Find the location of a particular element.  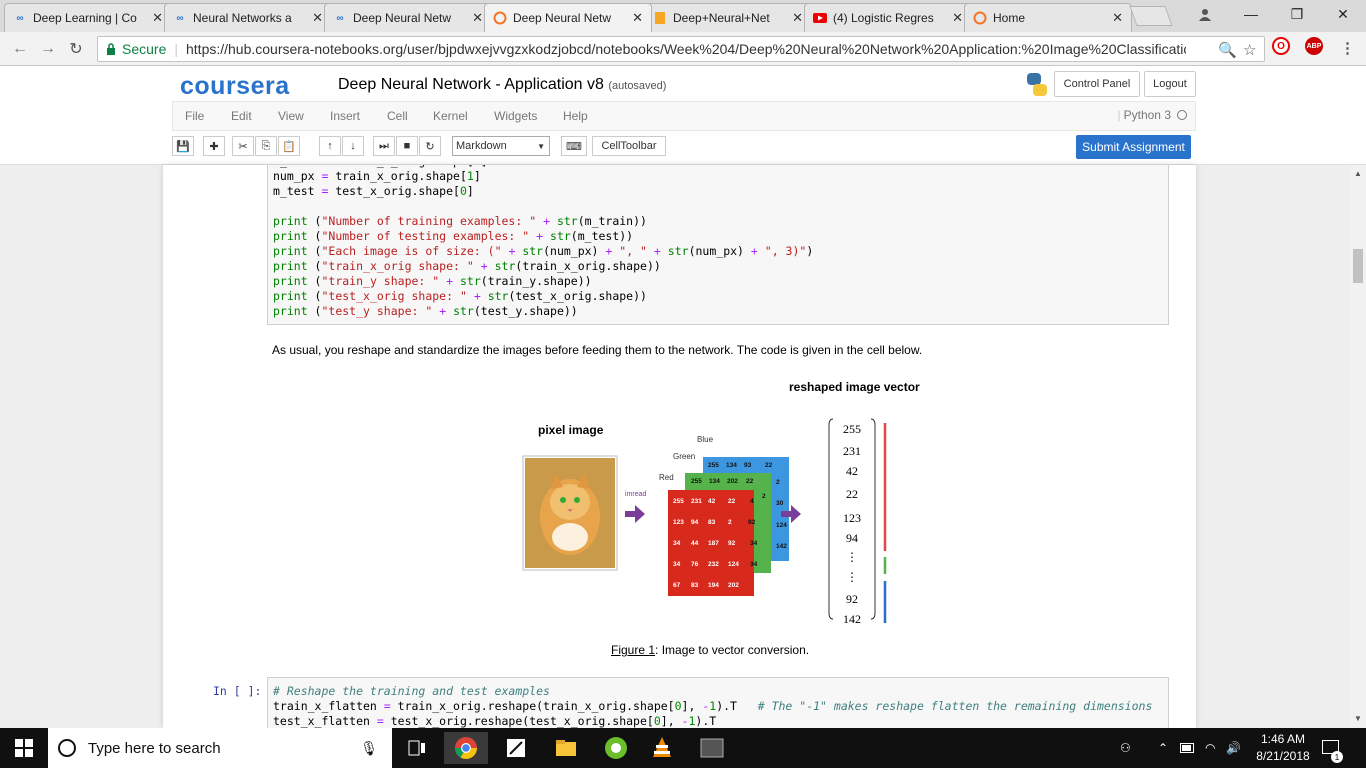

code-line: # Reshape the training and test examples is located at coordinates (718, 691).